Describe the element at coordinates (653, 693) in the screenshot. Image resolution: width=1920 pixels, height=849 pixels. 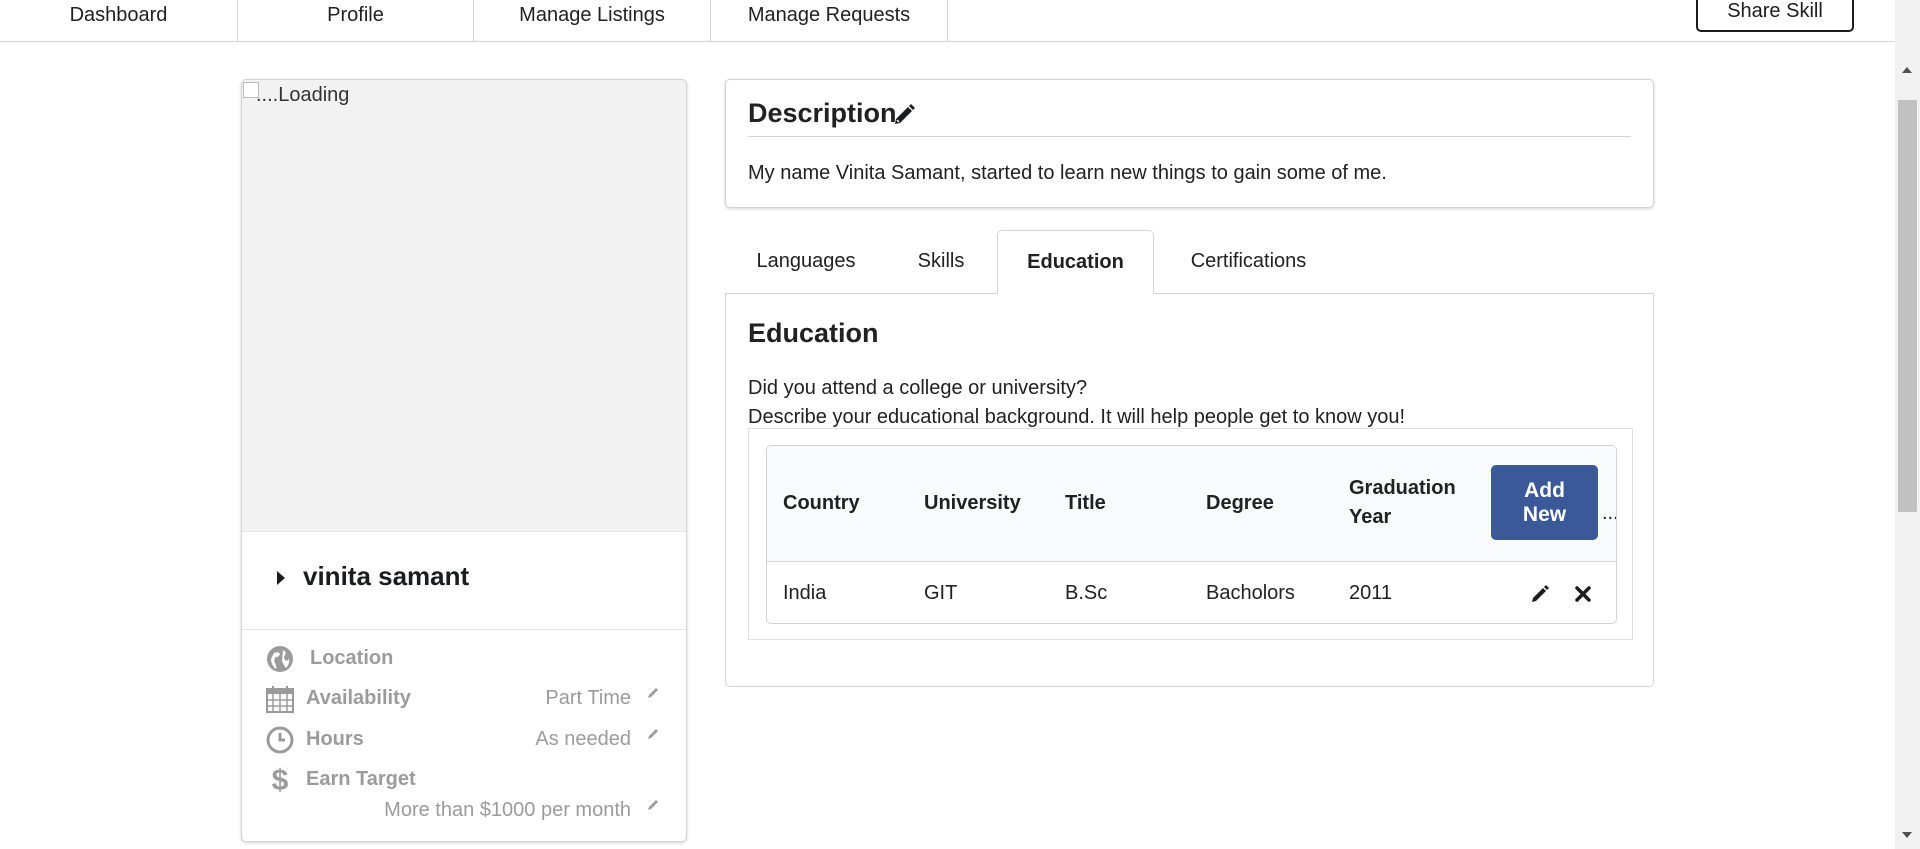
I see `edit-availability-pencil-icon` at that location.